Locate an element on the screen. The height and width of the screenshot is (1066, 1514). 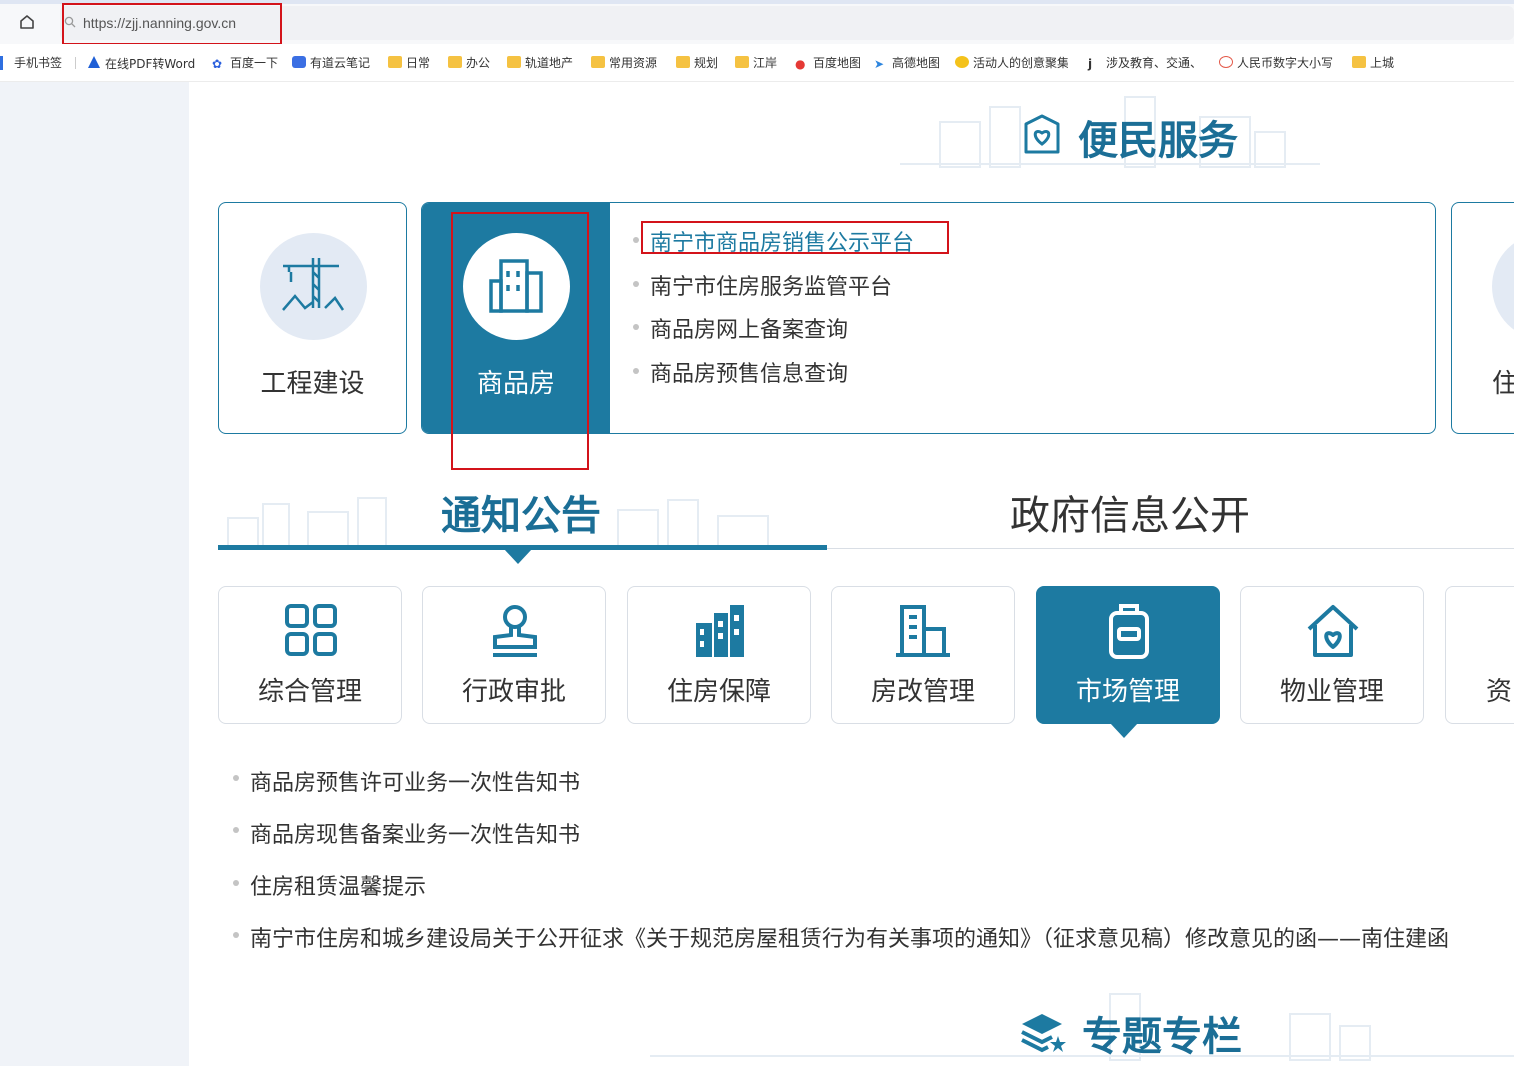
bookmark-label: 百度一下 is located at coordinates (254, 63).